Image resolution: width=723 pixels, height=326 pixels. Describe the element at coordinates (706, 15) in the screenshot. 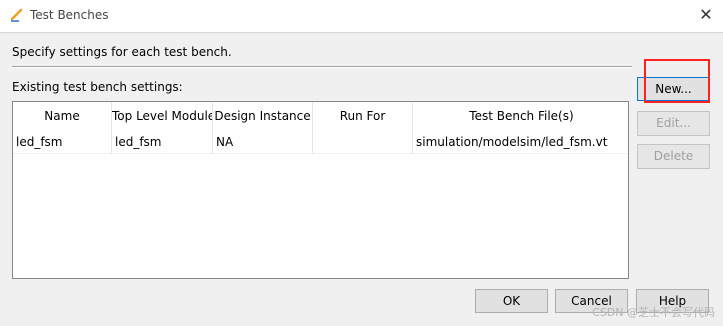

I see `close-icon: ✕` at that location.